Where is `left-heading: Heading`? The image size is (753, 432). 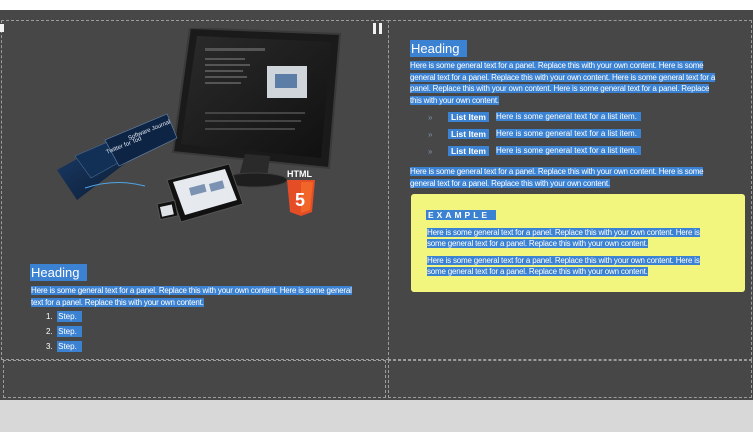 left-heading: Heading is located at coordinates (59, 272).